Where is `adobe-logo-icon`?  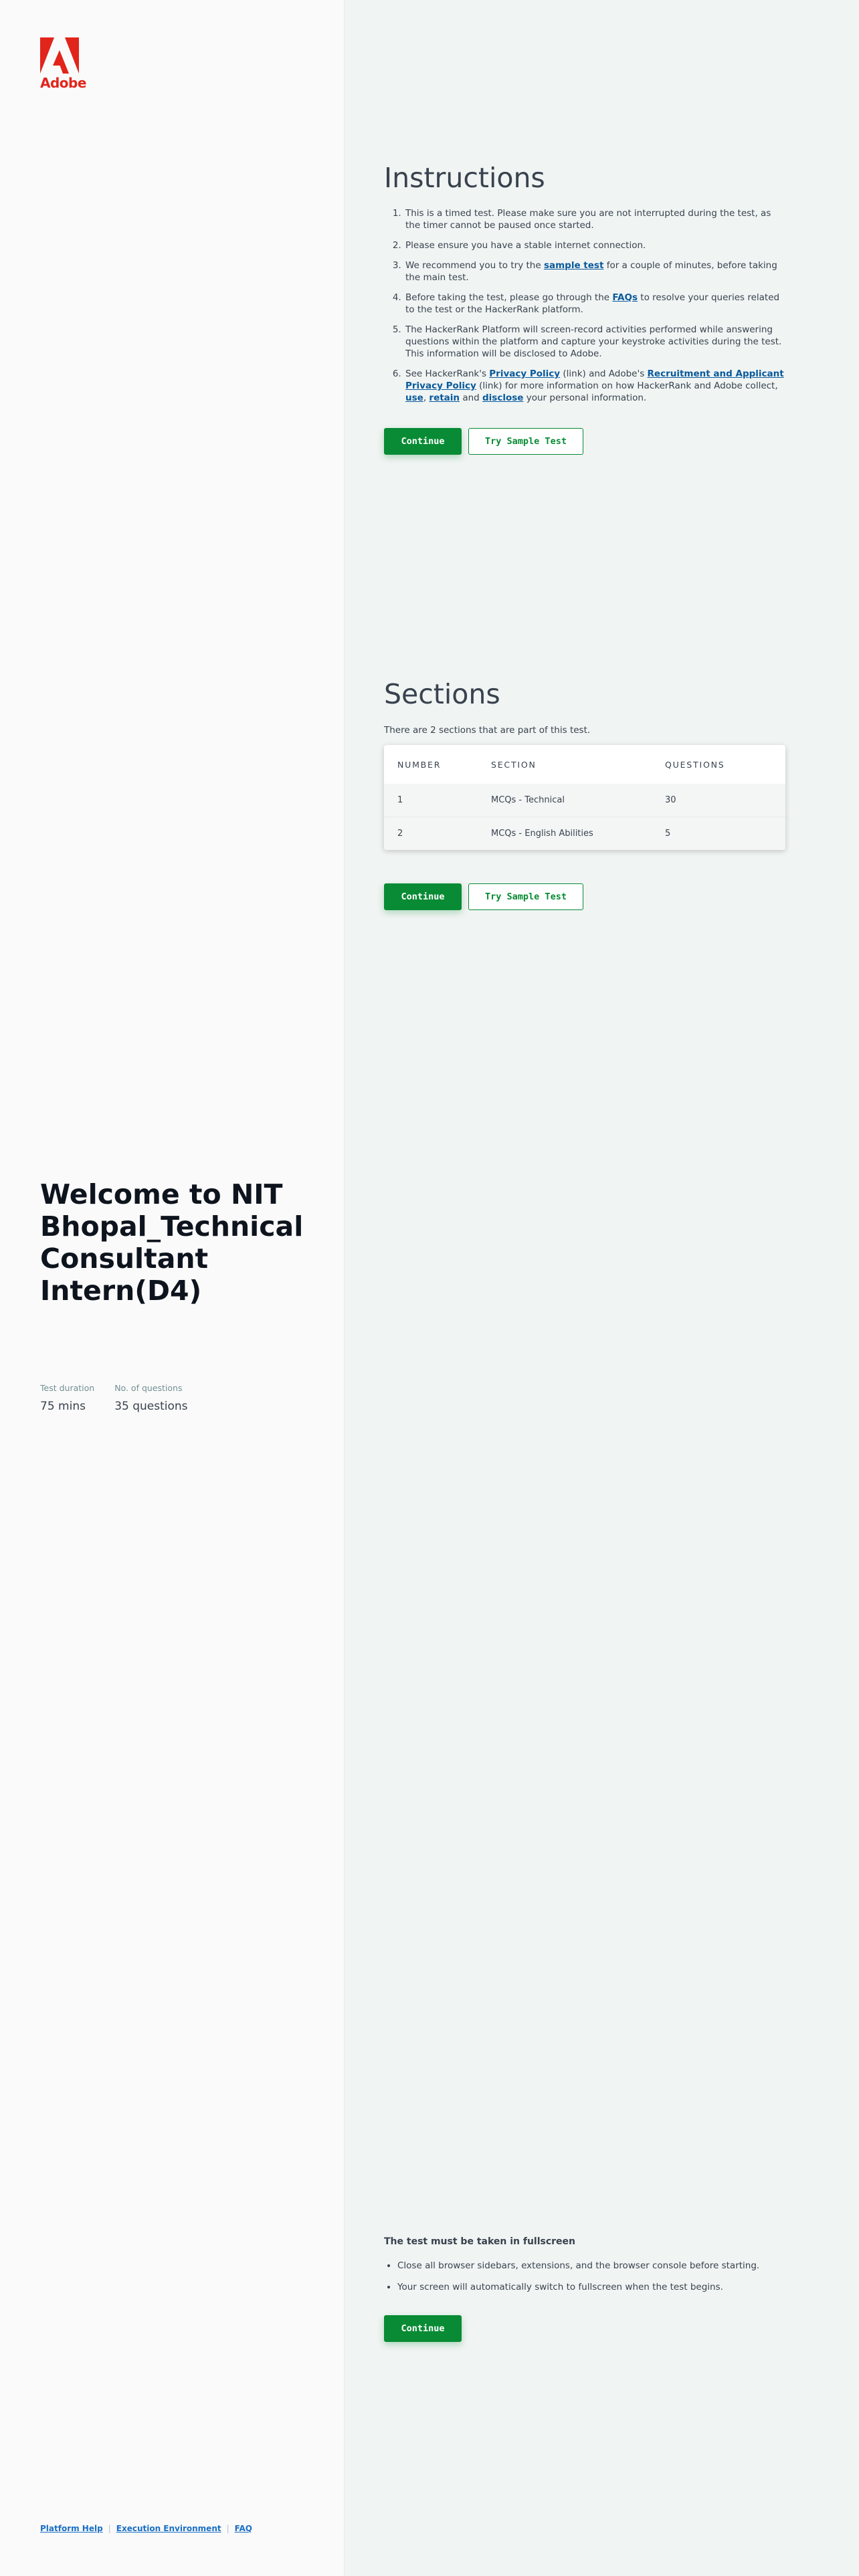
adobe-logo-icon is located at coordinates (59, 55).